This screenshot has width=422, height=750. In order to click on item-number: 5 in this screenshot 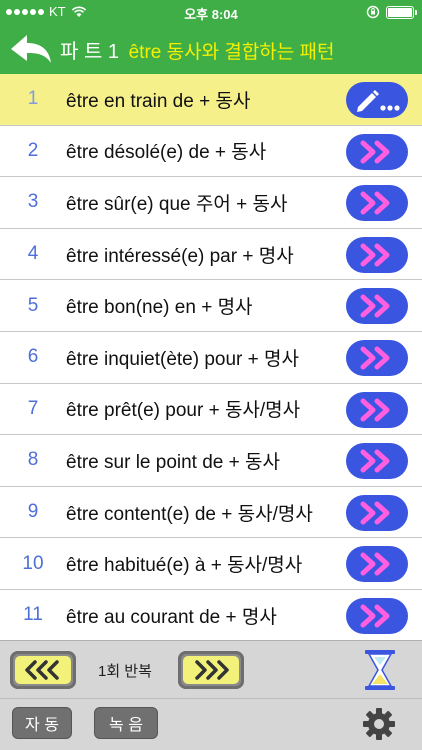, I will do `click(33, 305)`.